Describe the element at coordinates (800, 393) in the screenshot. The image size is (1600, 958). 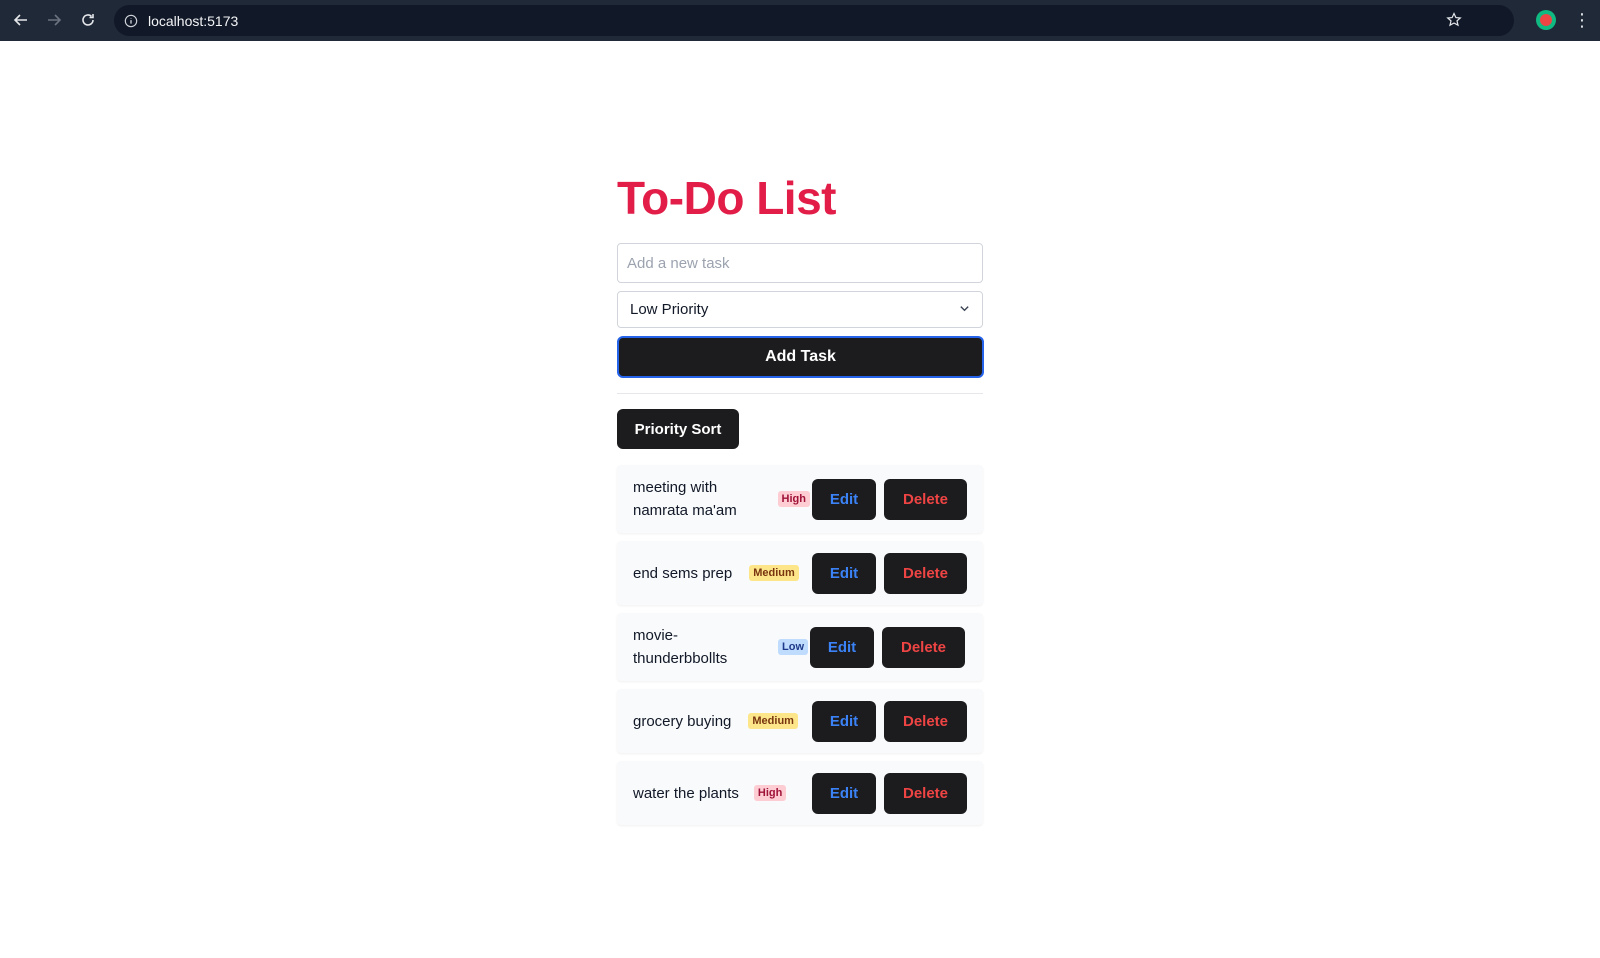
I see `divider` at that location.